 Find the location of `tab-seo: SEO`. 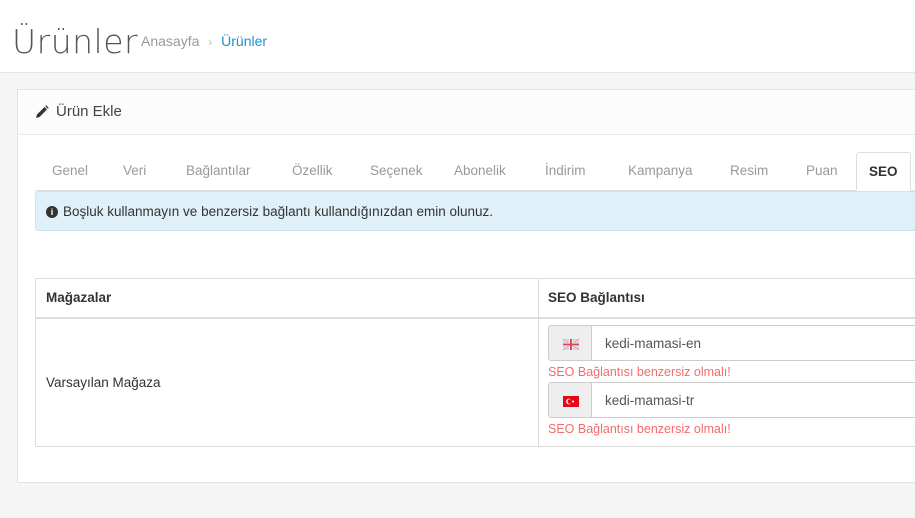

tab-seo: SEO is located at coordinates (883, 171).